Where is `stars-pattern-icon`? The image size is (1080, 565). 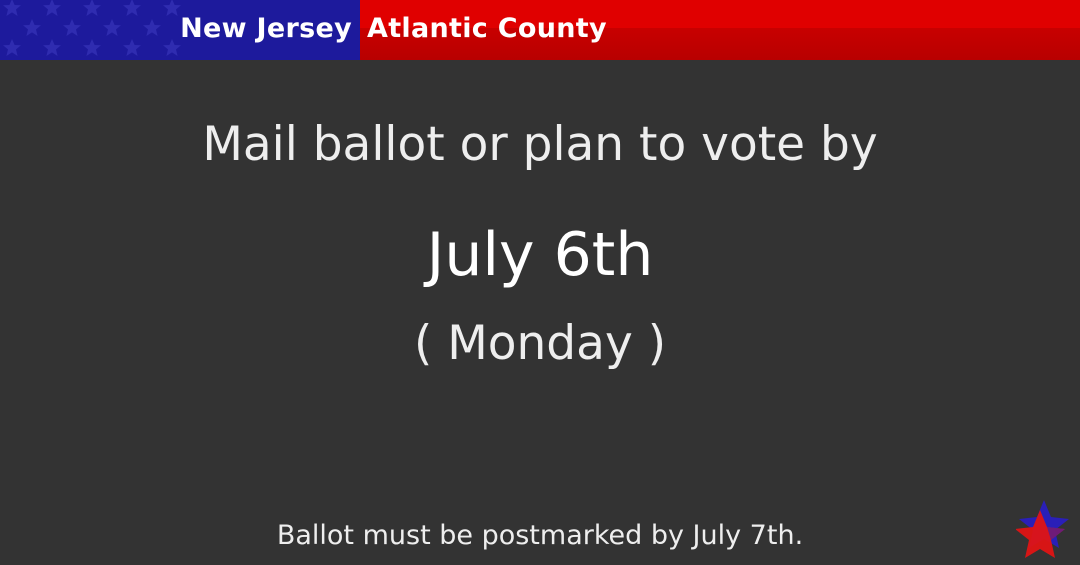
stars-pattern-icon is located at coordinates (92, 28).